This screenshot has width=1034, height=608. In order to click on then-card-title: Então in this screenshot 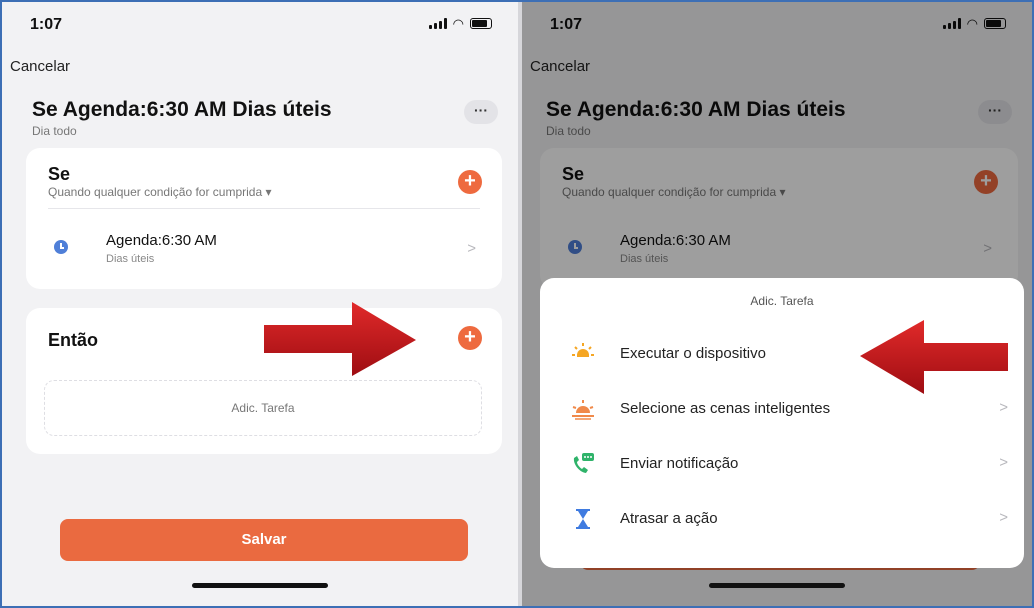, I will do `click(73, 340)`.